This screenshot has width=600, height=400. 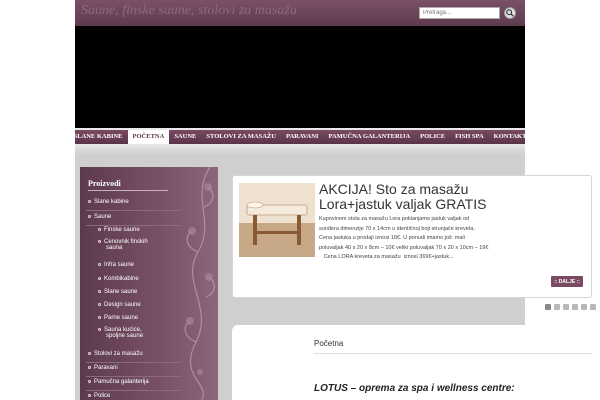 I want to click on sidebar-item-5: Kombikabine, so click(x=118, y=279).